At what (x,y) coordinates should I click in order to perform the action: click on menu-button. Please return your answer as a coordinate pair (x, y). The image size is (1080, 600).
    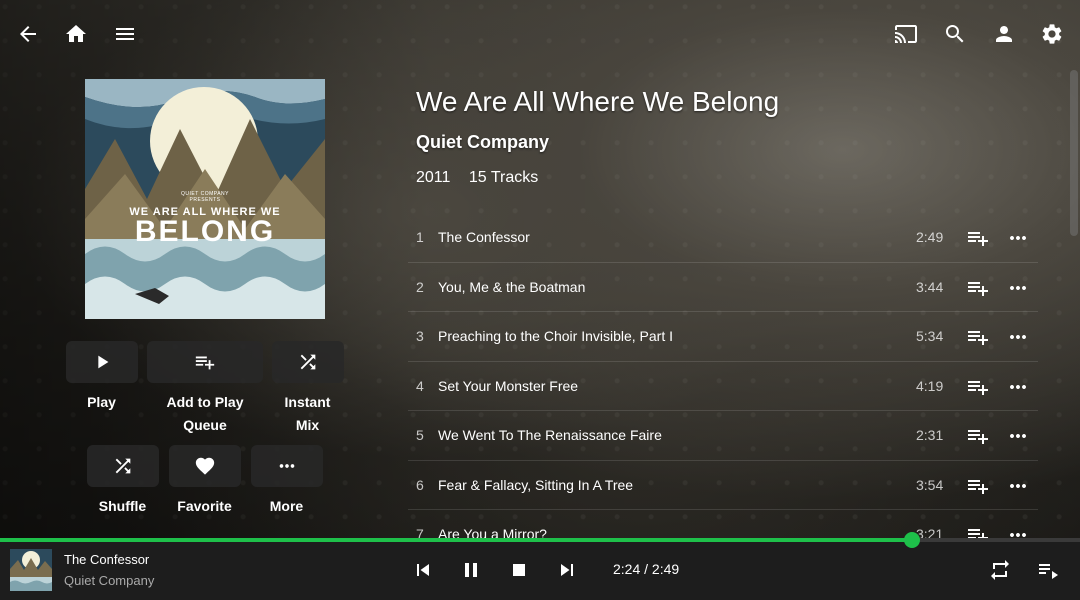
    Looking at the image, I should click on (125, 34).